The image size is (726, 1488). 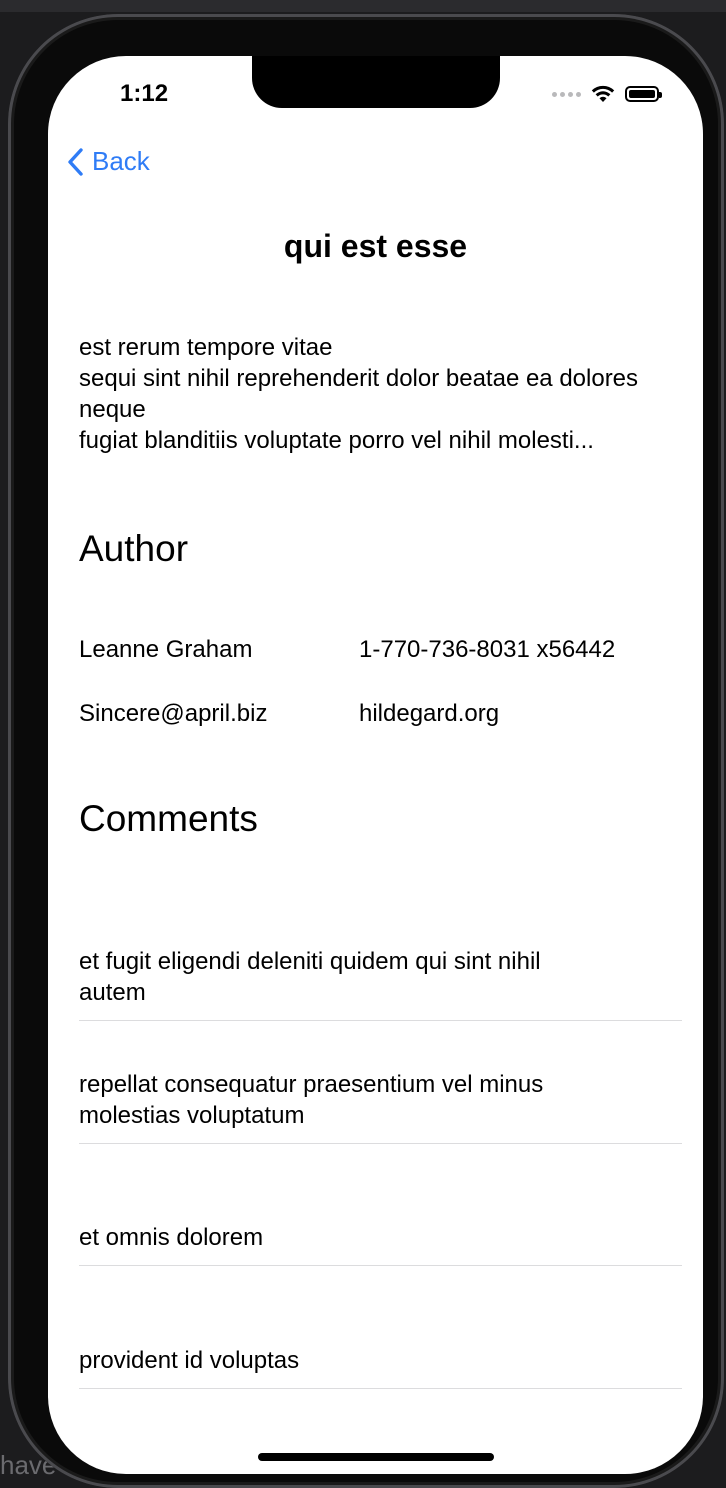 I want to click on battery-icon, so click(x=643, y=94).